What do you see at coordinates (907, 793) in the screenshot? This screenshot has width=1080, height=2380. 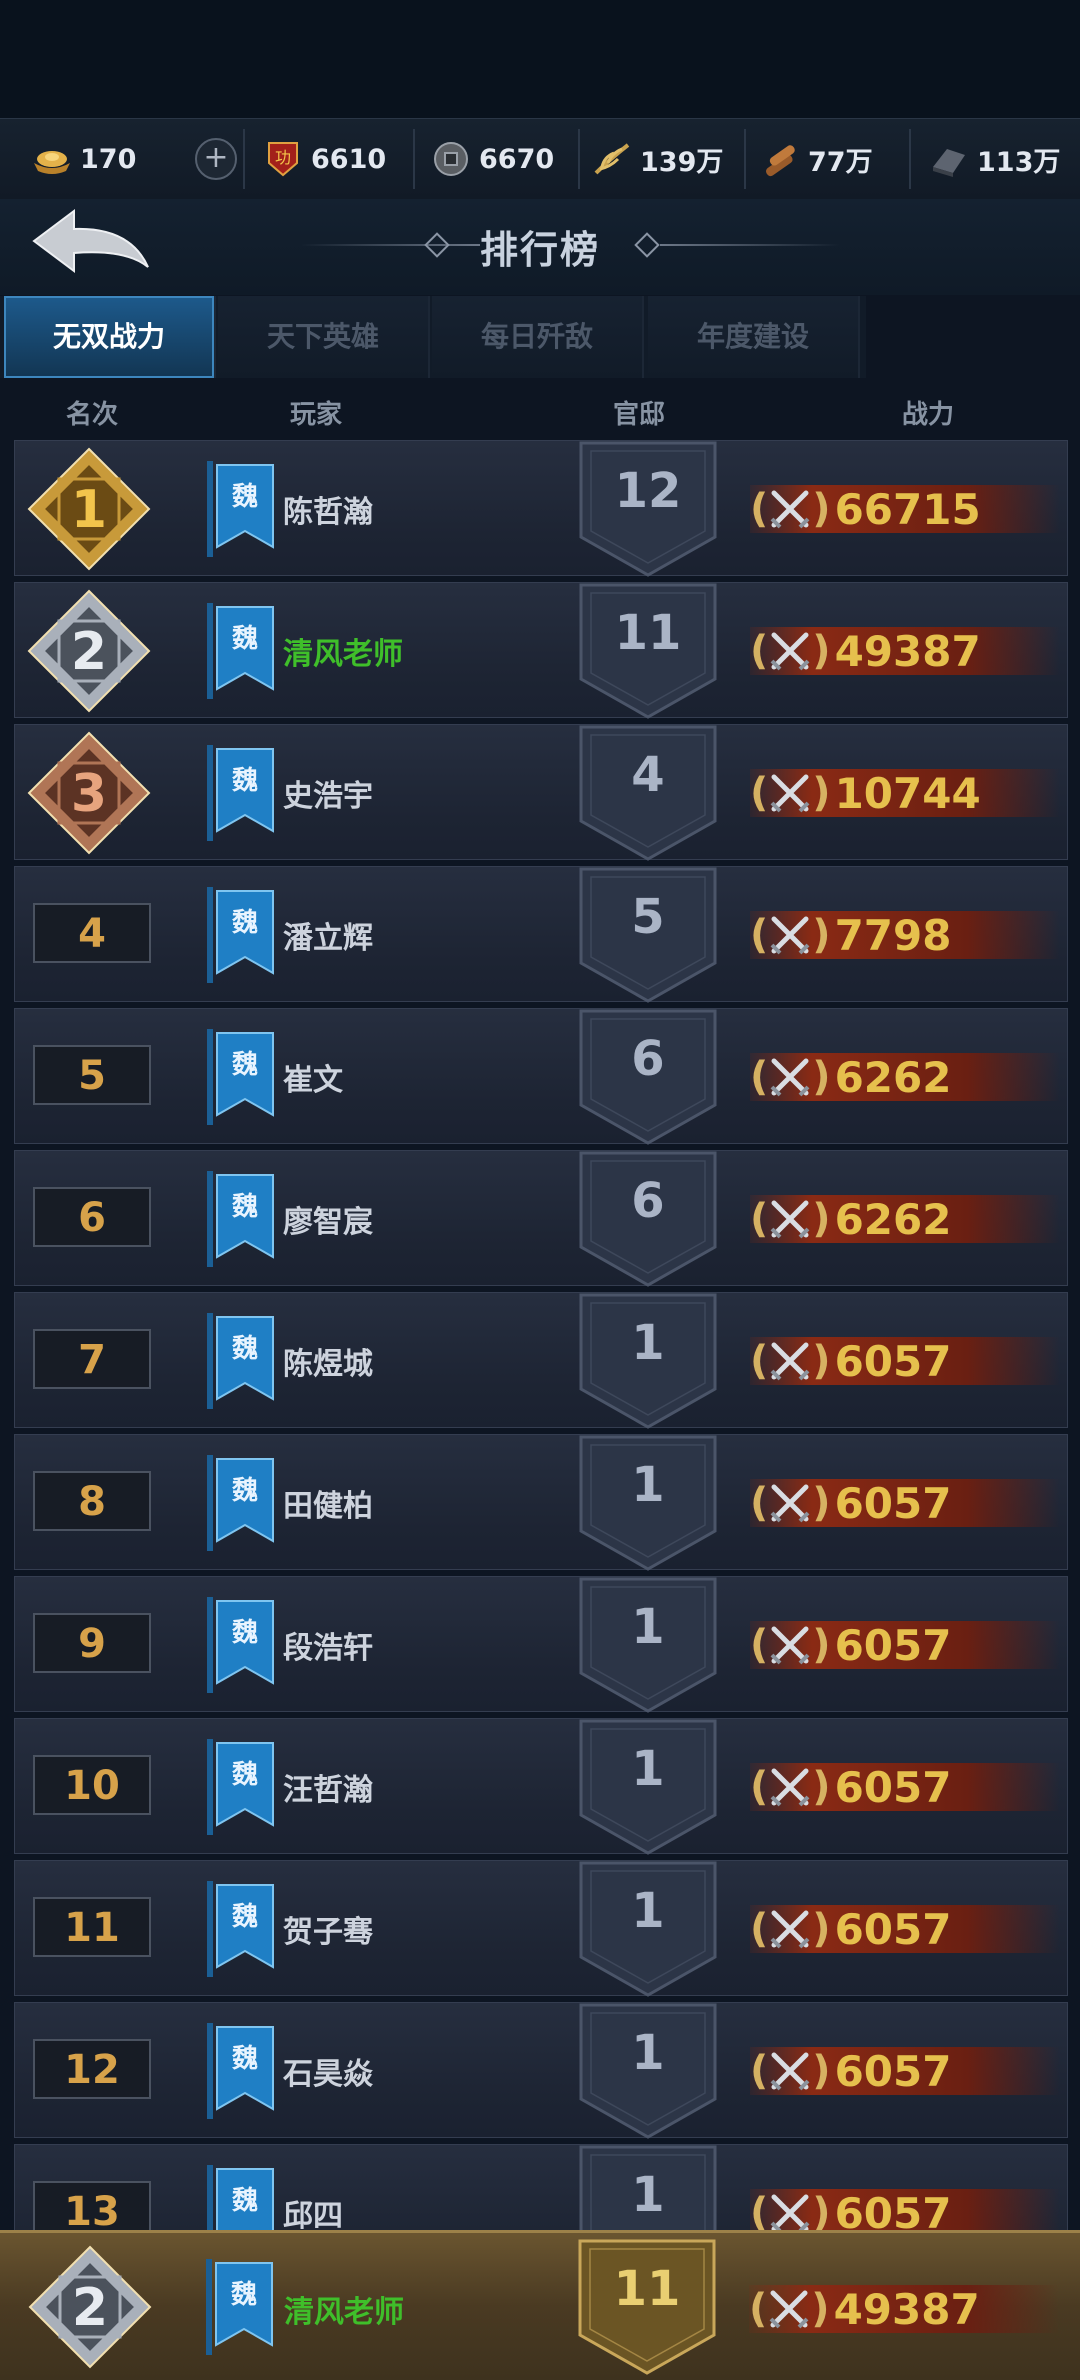 I see `power-value: 10744` at bounding box center [907, 793].